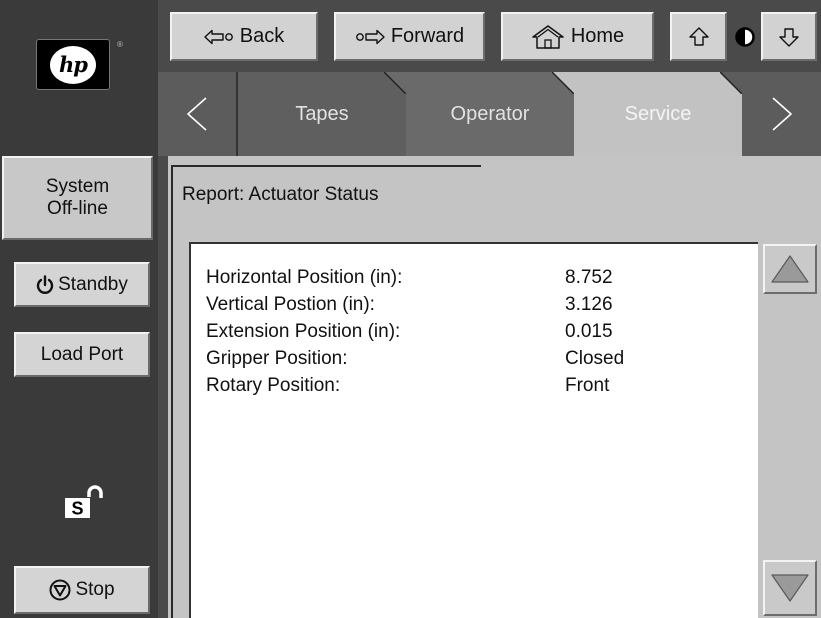  Describe the element at coordinates (745, 37) in the screenshot. I see `contrast-icon` at that location.